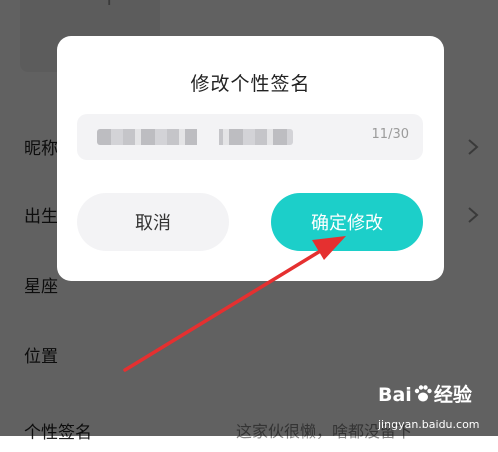  Describe the element at coordinates (153, 222) in the screenshot. I see `cancel-button: 取消` at that location.